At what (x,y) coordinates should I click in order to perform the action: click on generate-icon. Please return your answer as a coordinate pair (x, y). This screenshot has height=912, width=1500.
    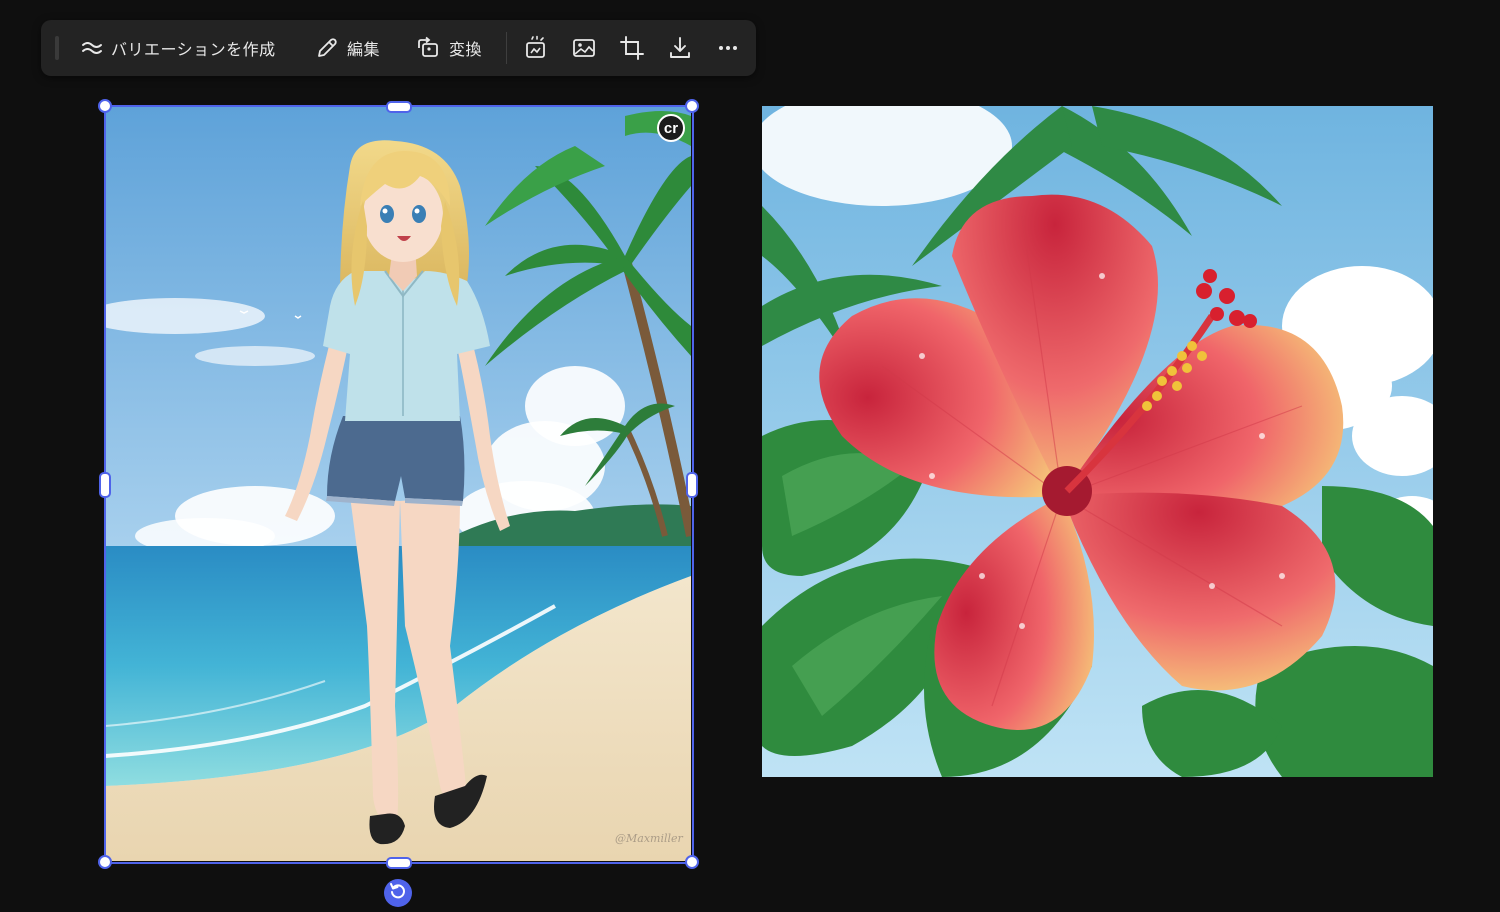
    Looking at the image, I should click on (536, 48).